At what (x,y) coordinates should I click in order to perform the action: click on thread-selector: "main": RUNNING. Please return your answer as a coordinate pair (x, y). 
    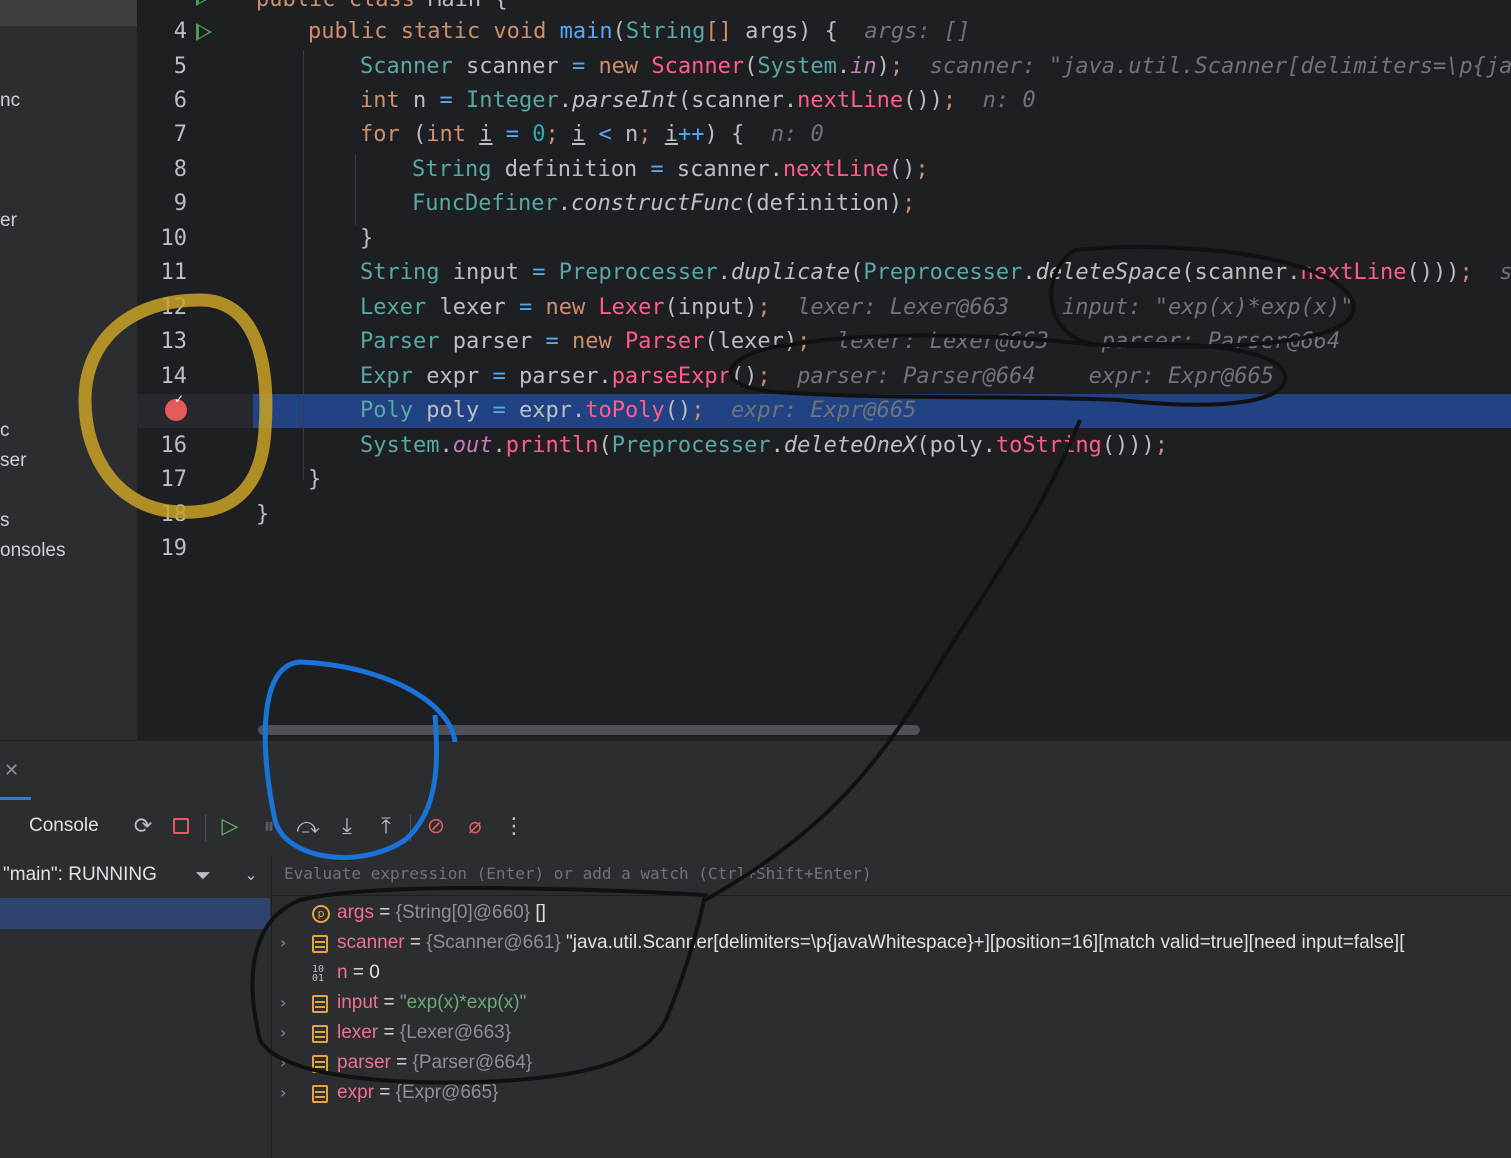
    Looking at the image, I should click on (80, 875).